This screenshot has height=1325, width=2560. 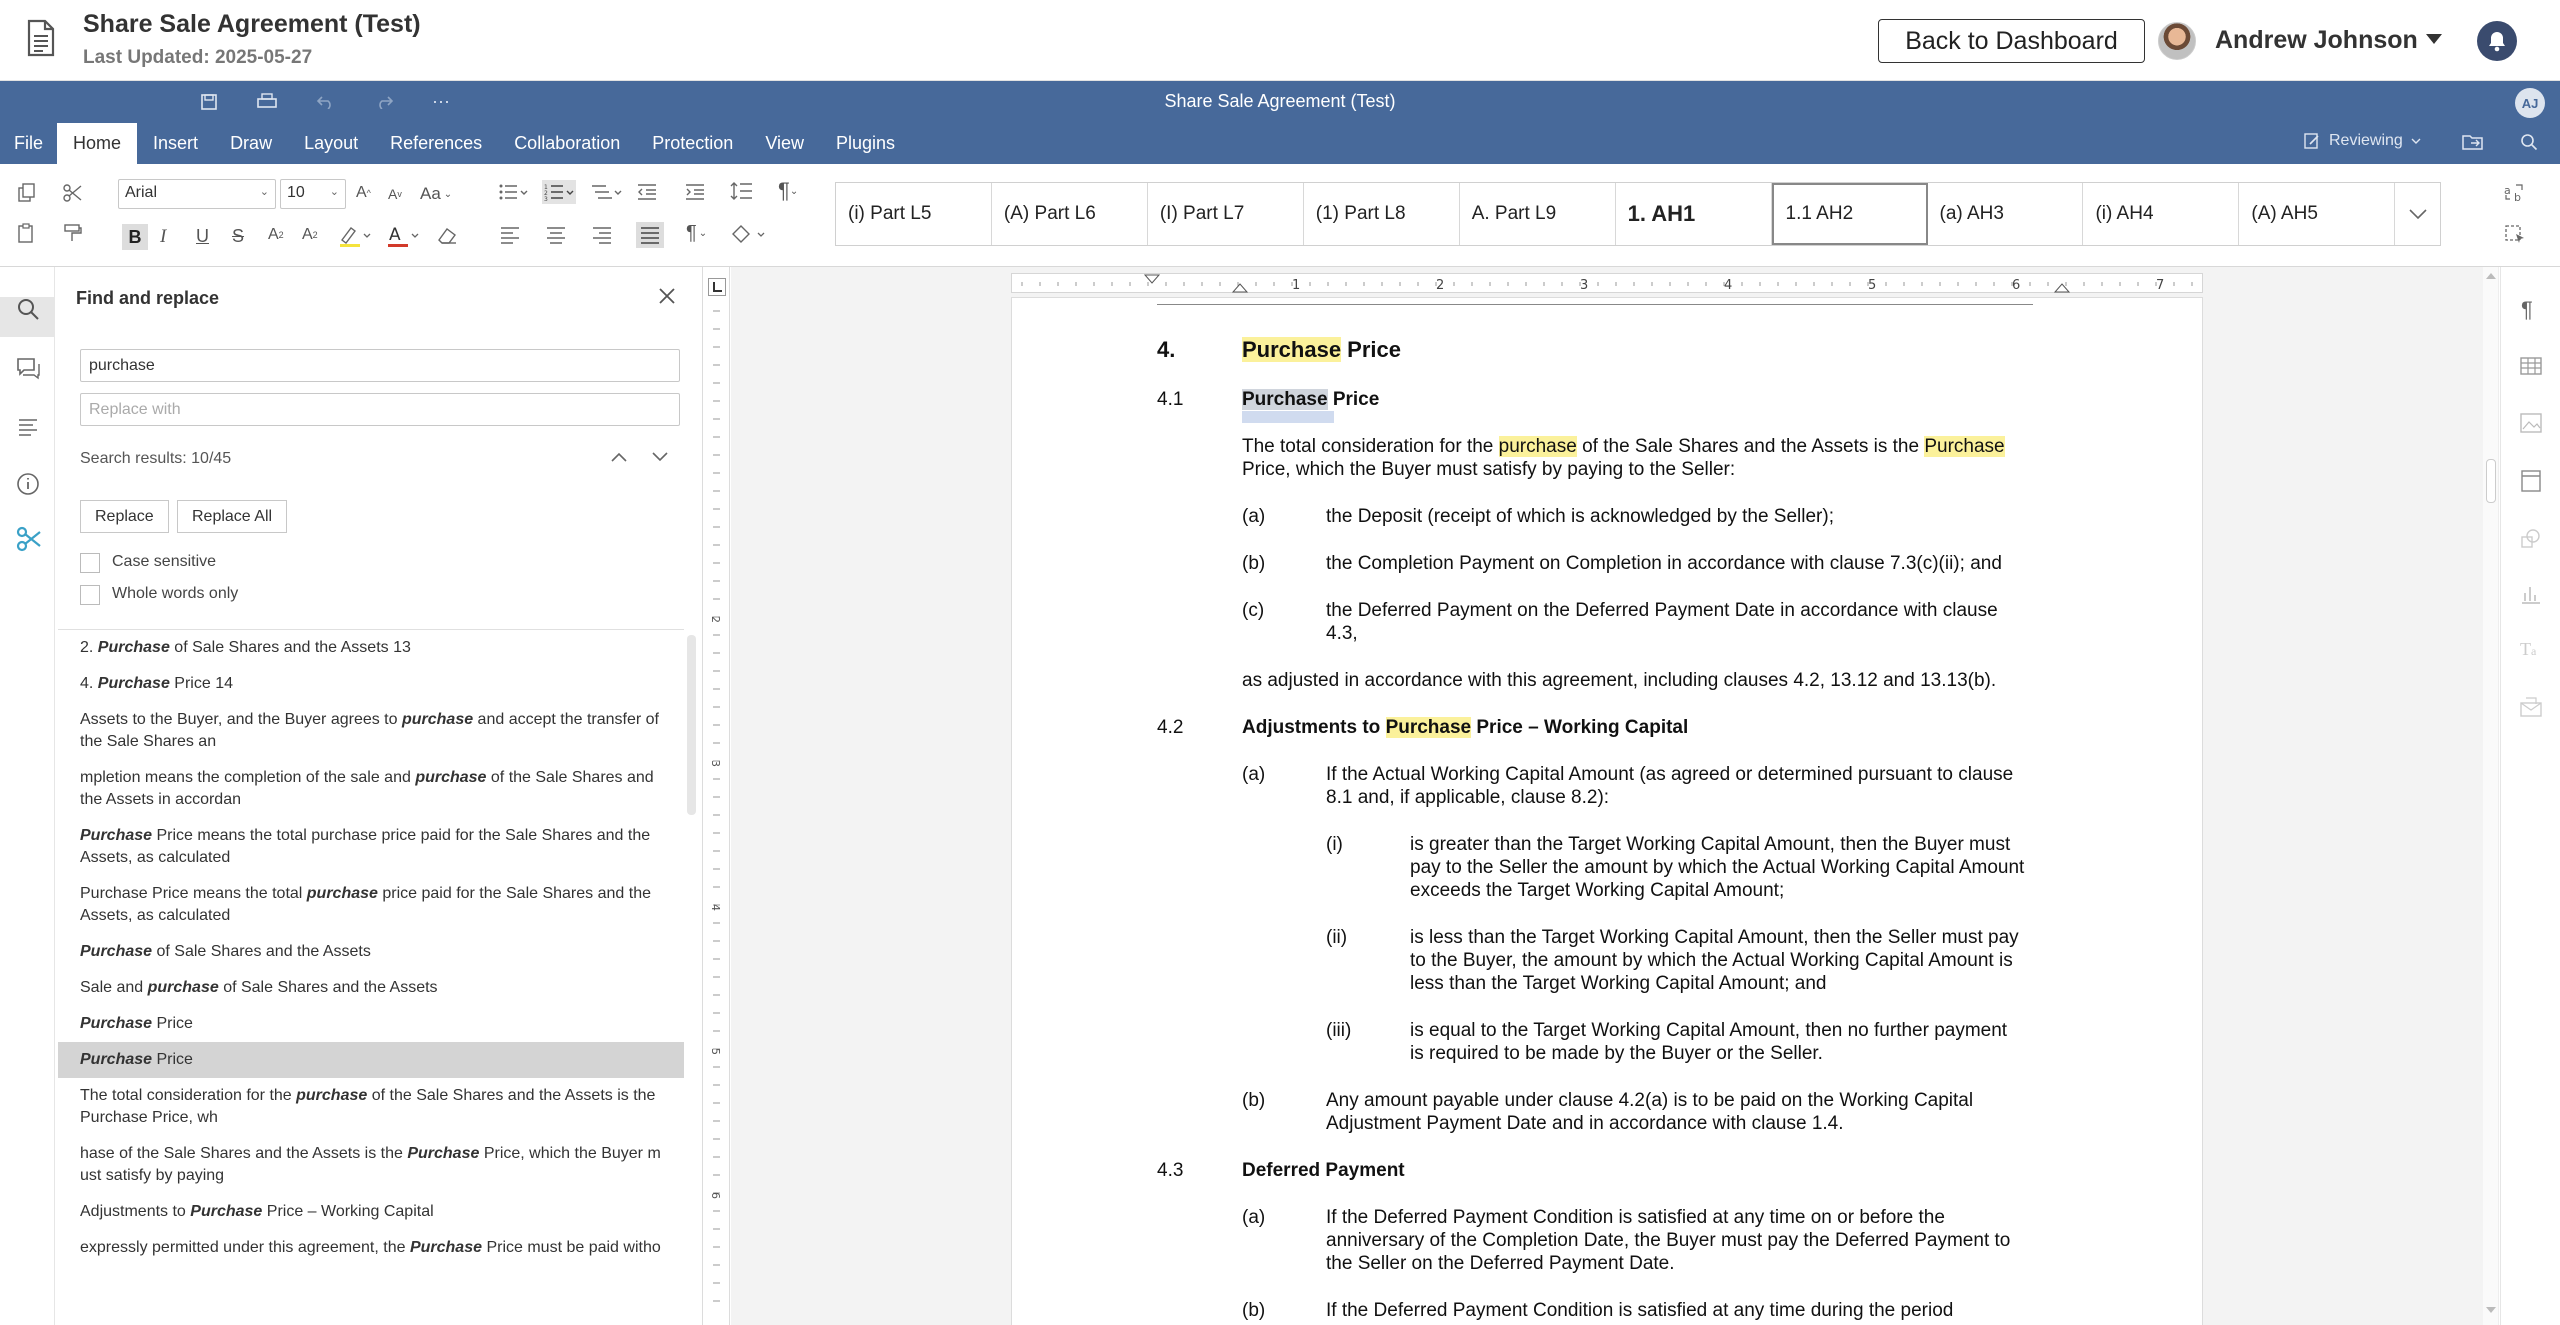 I want to click on justify-icon, so click(x=650, y=235).